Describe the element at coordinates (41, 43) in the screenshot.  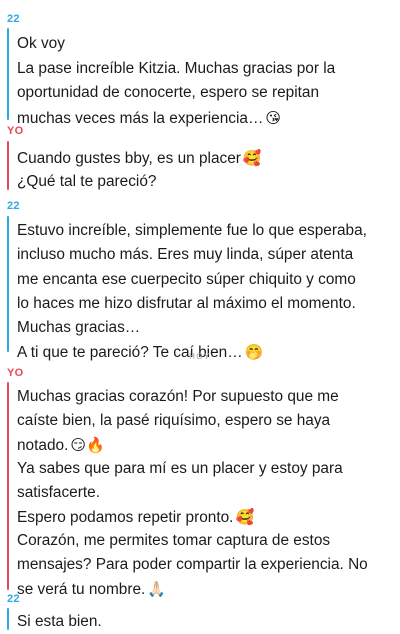
I see `message-text: Ok voy` at that location.